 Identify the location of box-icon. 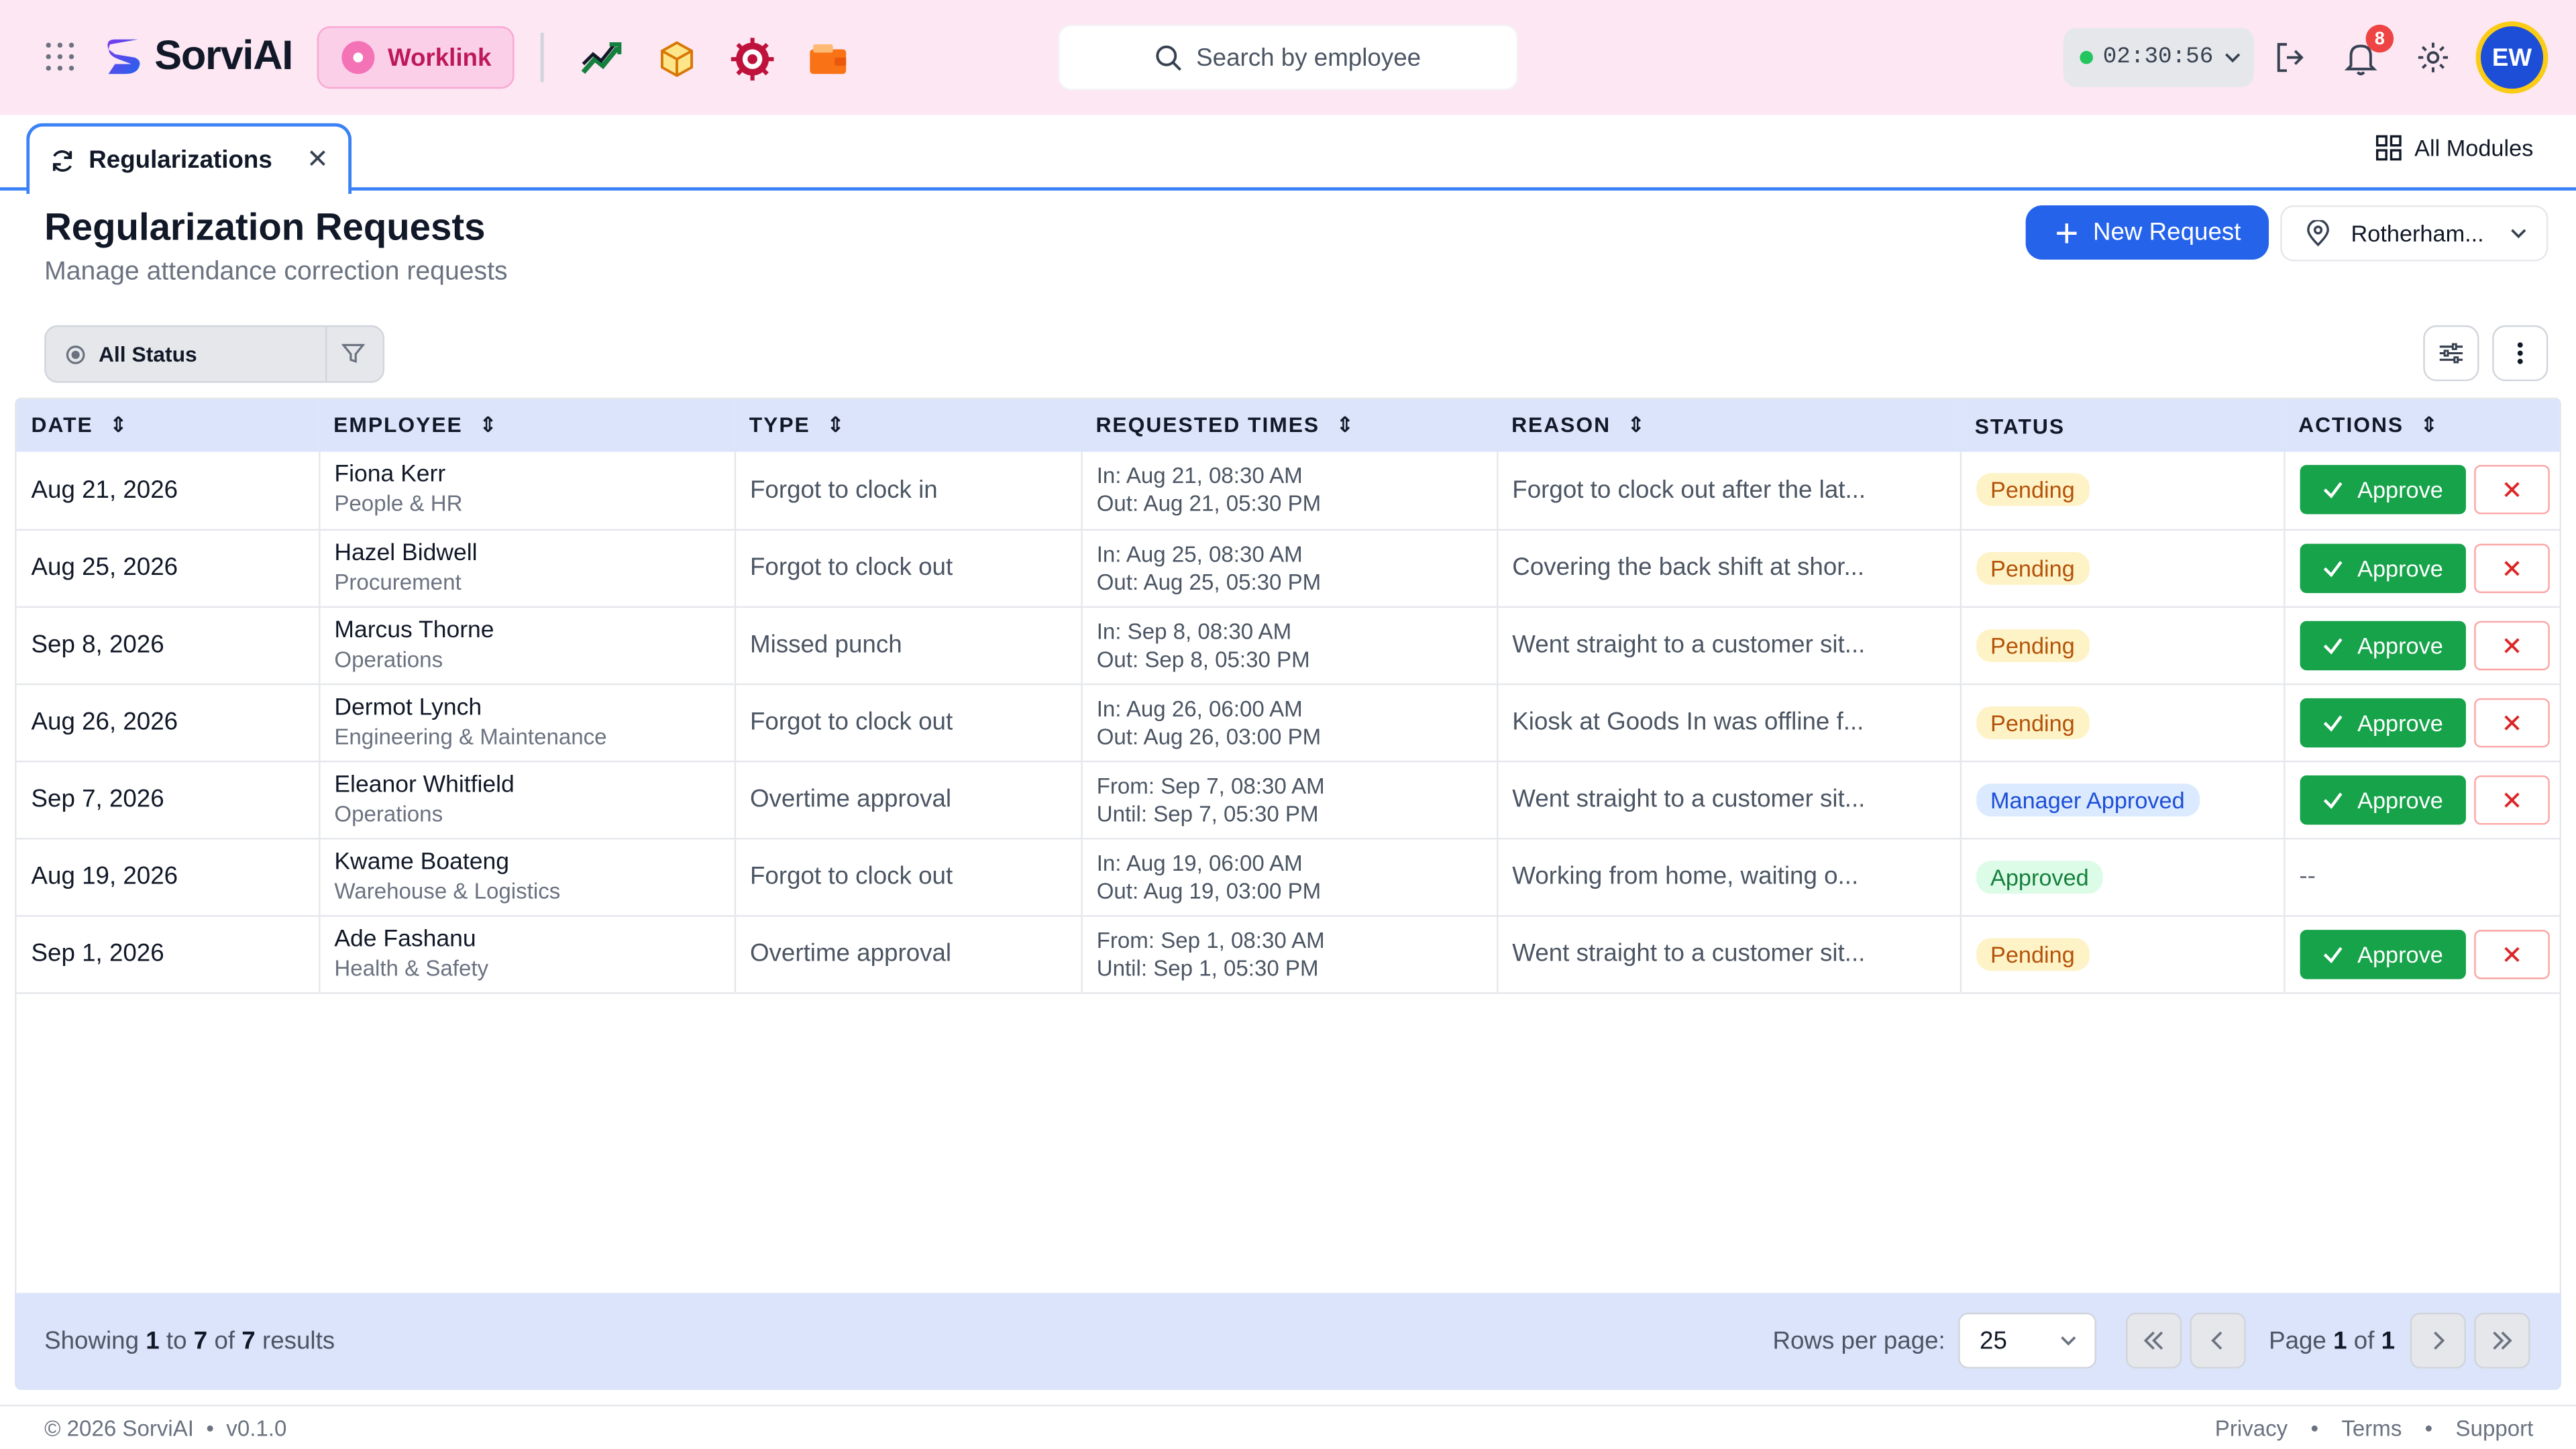
(677, 59).